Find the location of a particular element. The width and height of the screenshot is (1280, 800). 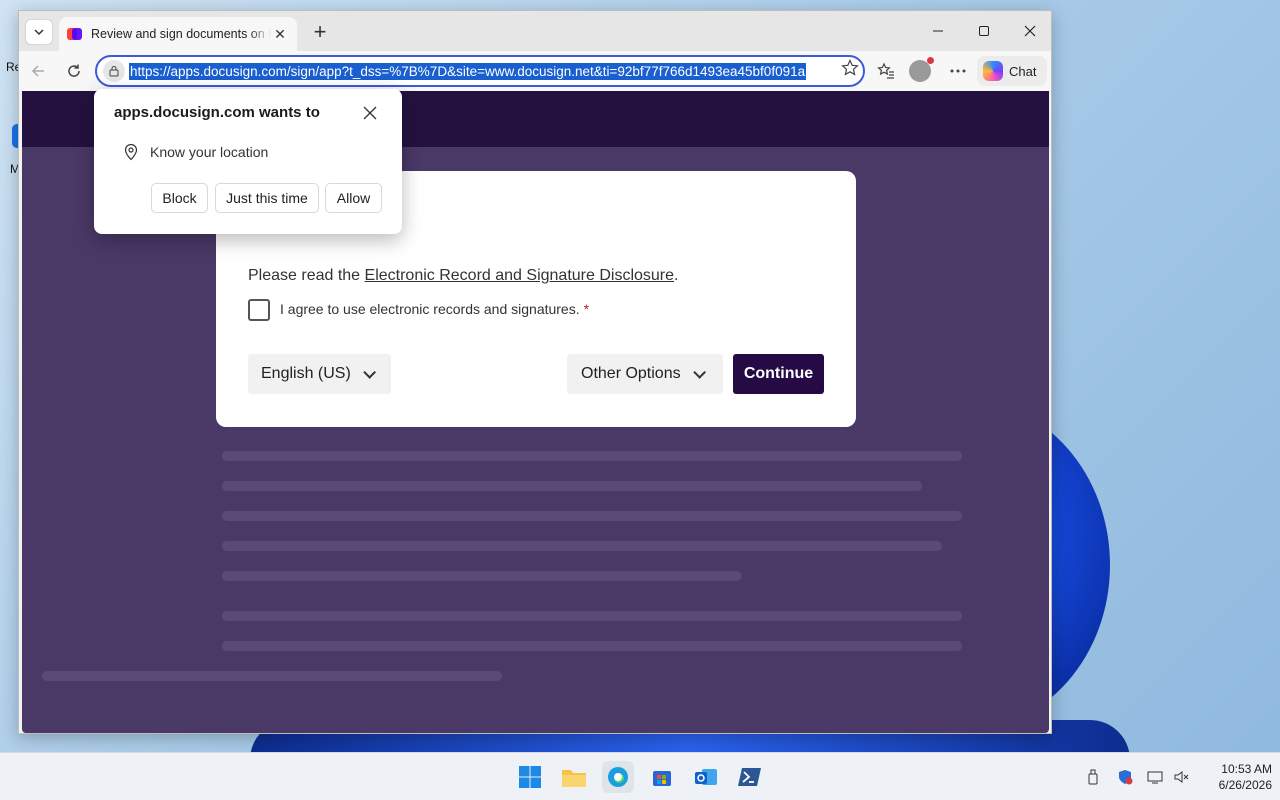

language-select: English (US) is located at coordinates (319, 374).